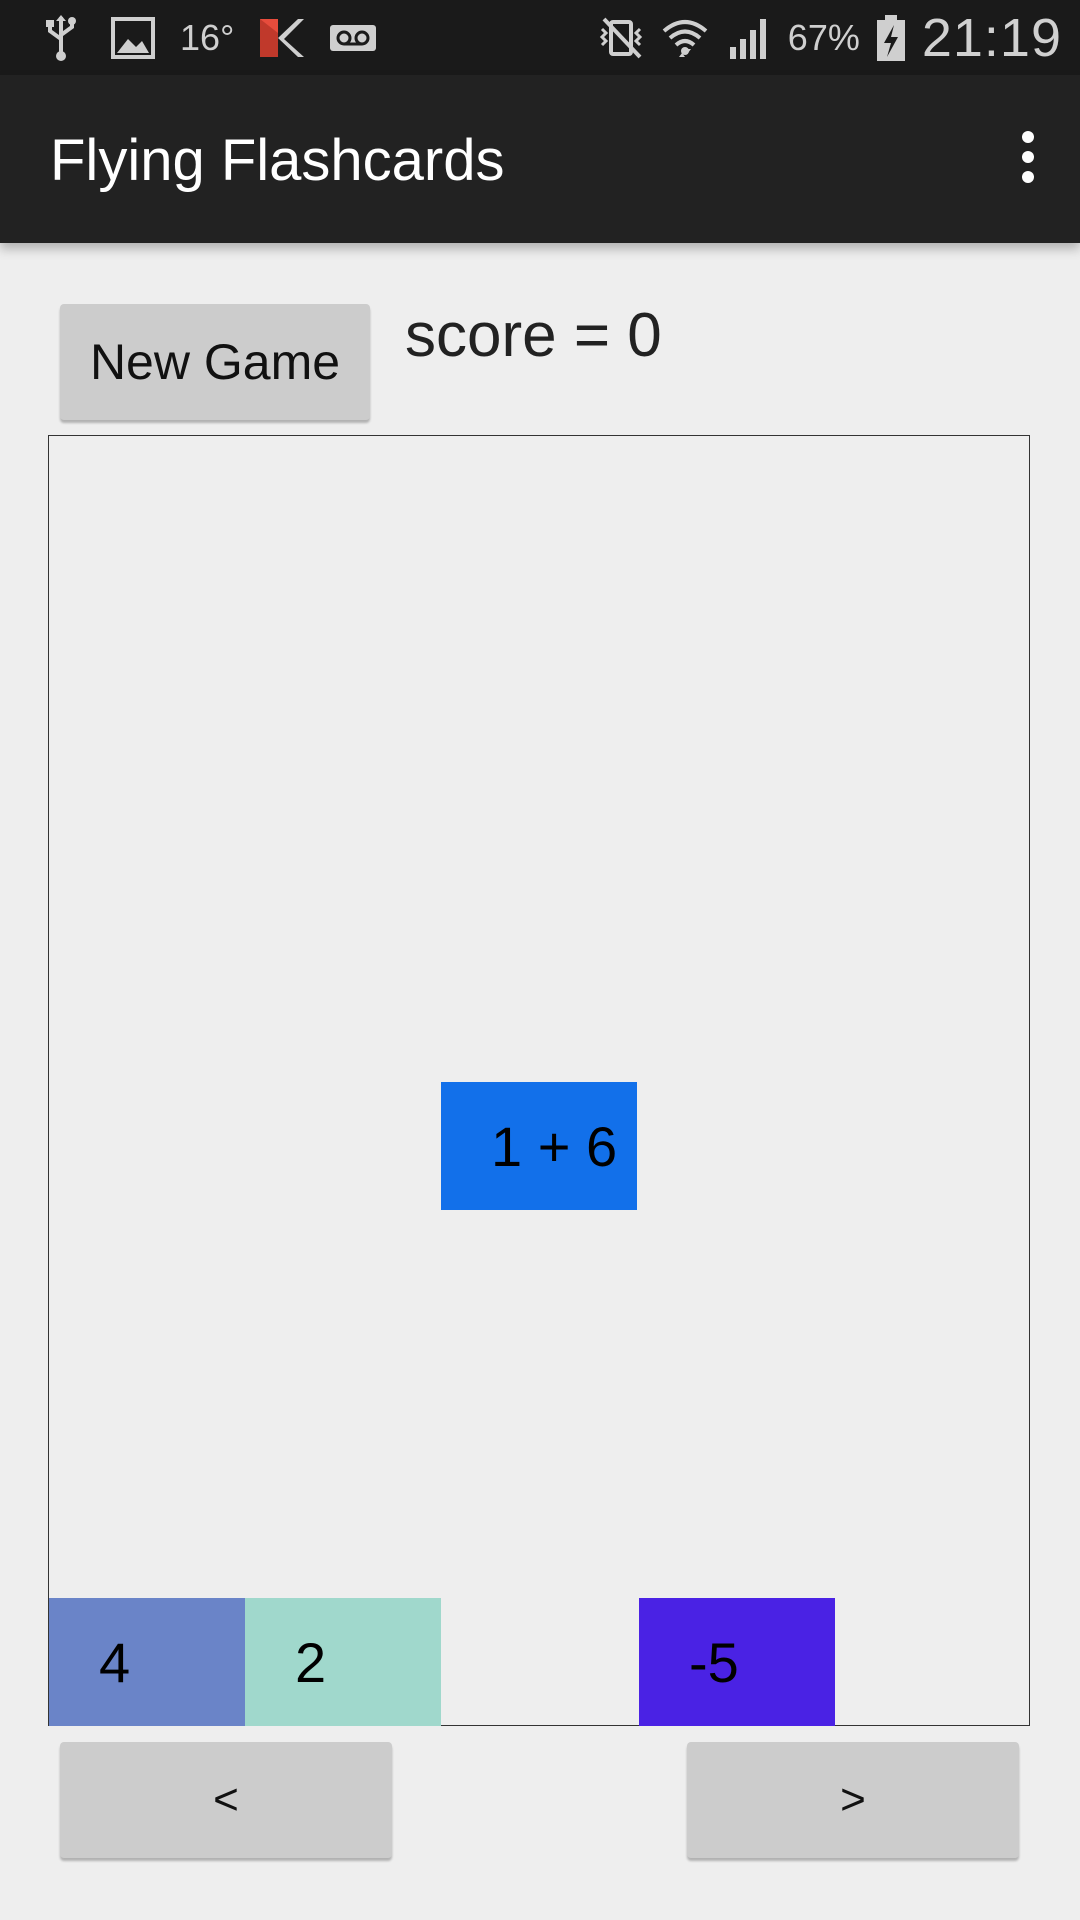 This screenshot has width=1080, height=1920. What do you see at coordinates (147, 1662) in the screenshot?
I see `answer-card: 4` at bounding box center [147, 1662].